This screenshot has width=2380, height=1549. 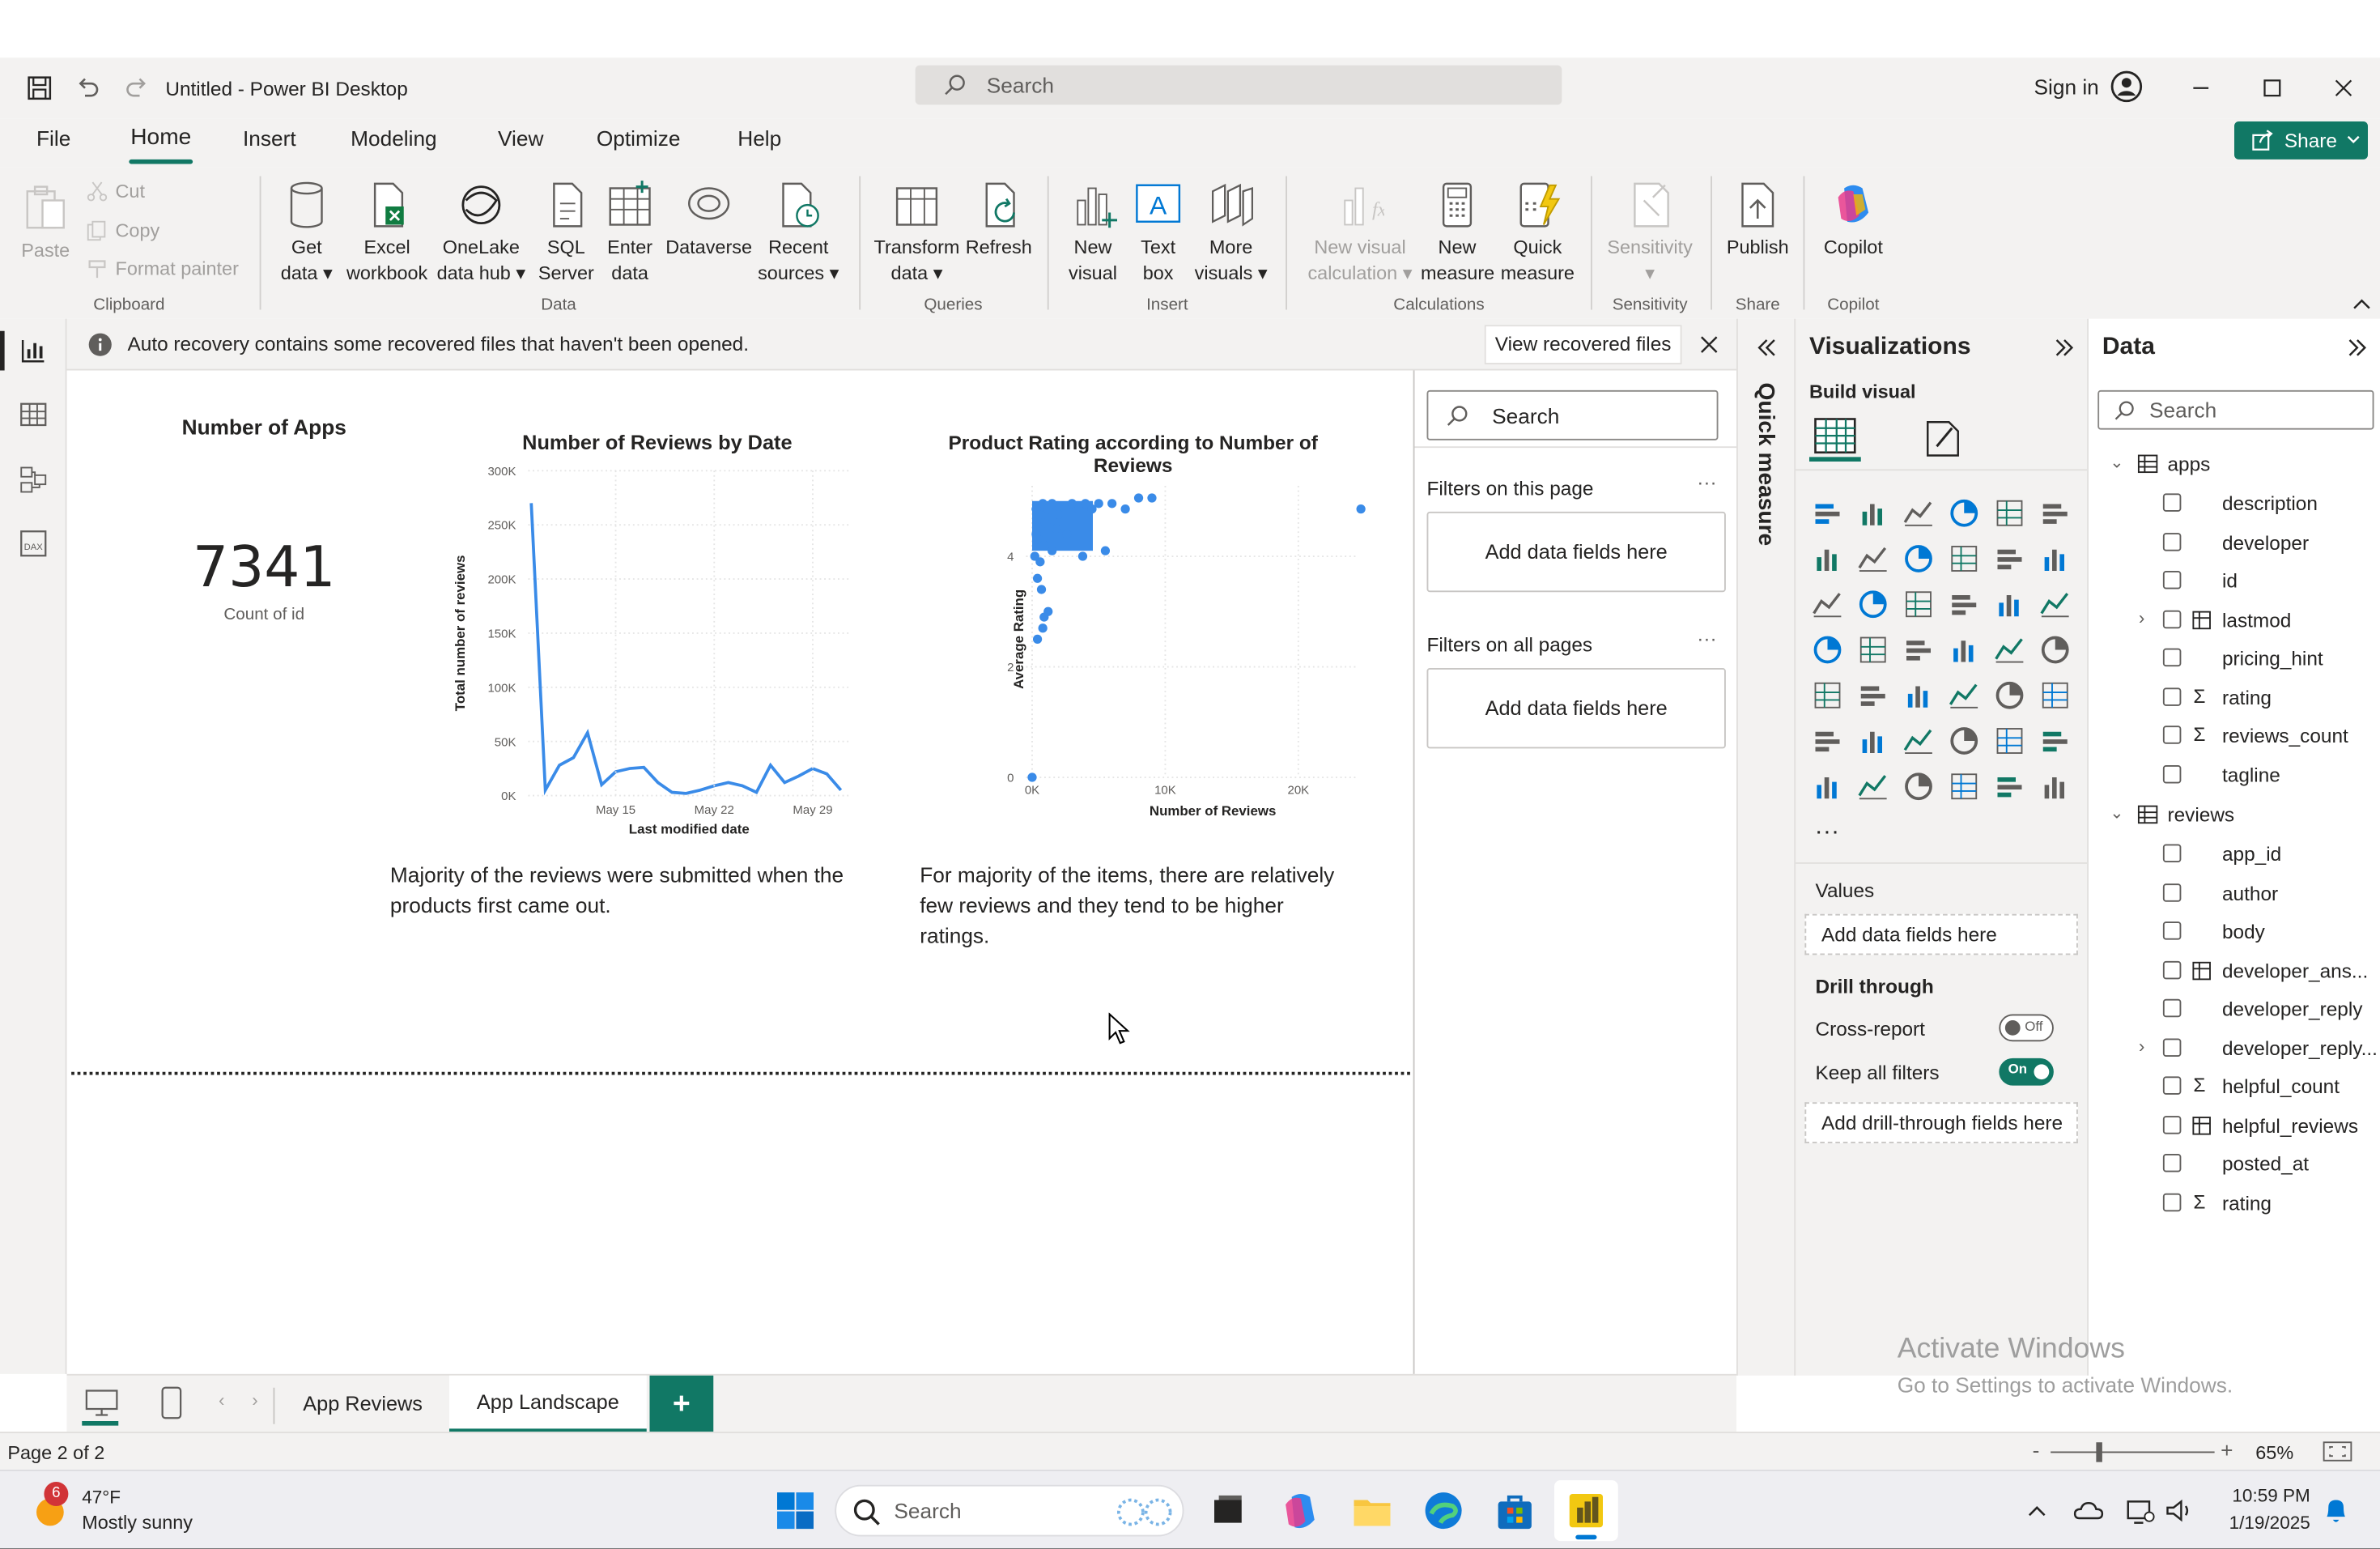 What do you see at coordinates (759, 138) in the screenshot?
I see `menu-help: Help` at bounding box center [759, 138].